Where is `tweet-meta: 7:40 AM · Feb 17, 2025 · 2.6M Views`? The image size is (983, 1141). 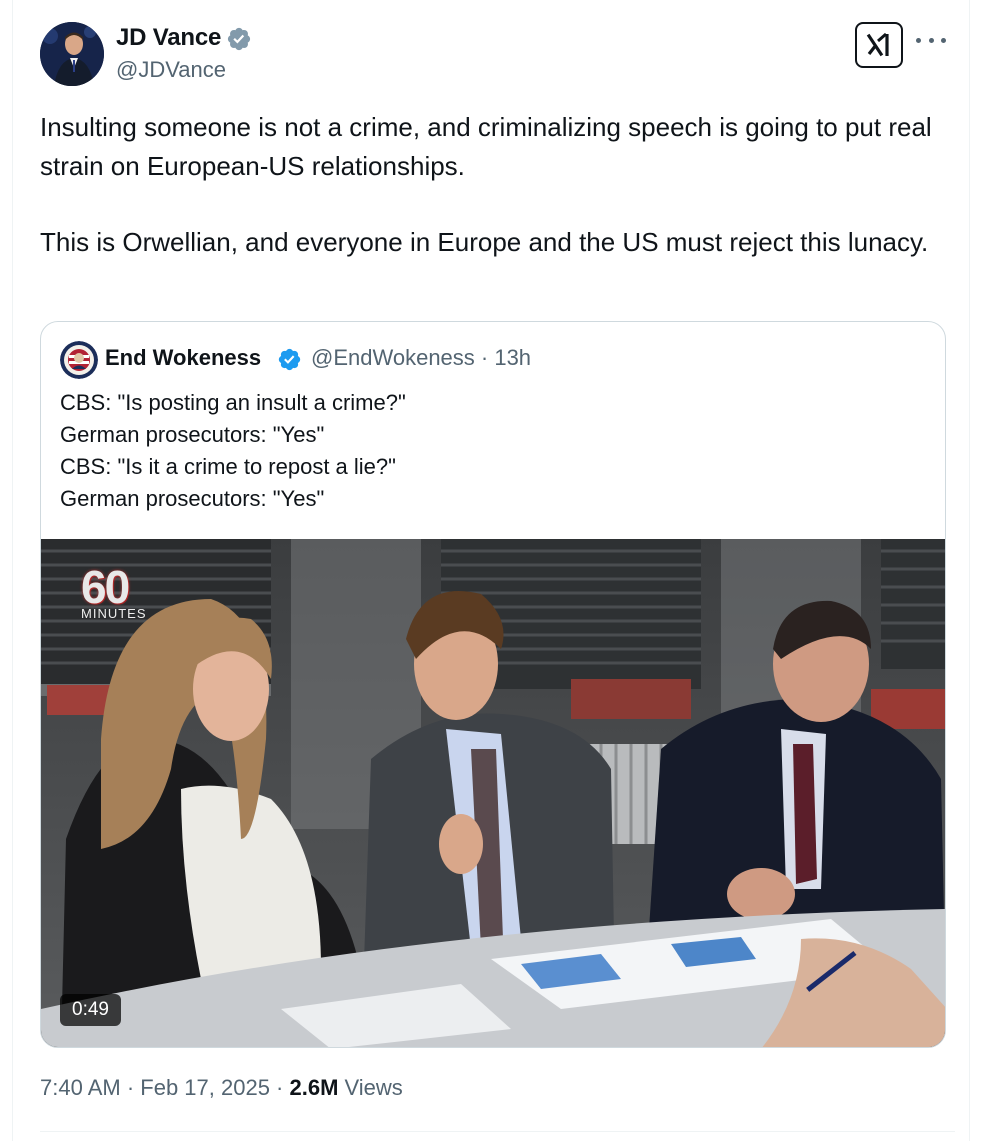 tweet-meta: 7:40 AM · Feb 17, 2025 · 2.6M Views is located at coordinates (221, 1088).